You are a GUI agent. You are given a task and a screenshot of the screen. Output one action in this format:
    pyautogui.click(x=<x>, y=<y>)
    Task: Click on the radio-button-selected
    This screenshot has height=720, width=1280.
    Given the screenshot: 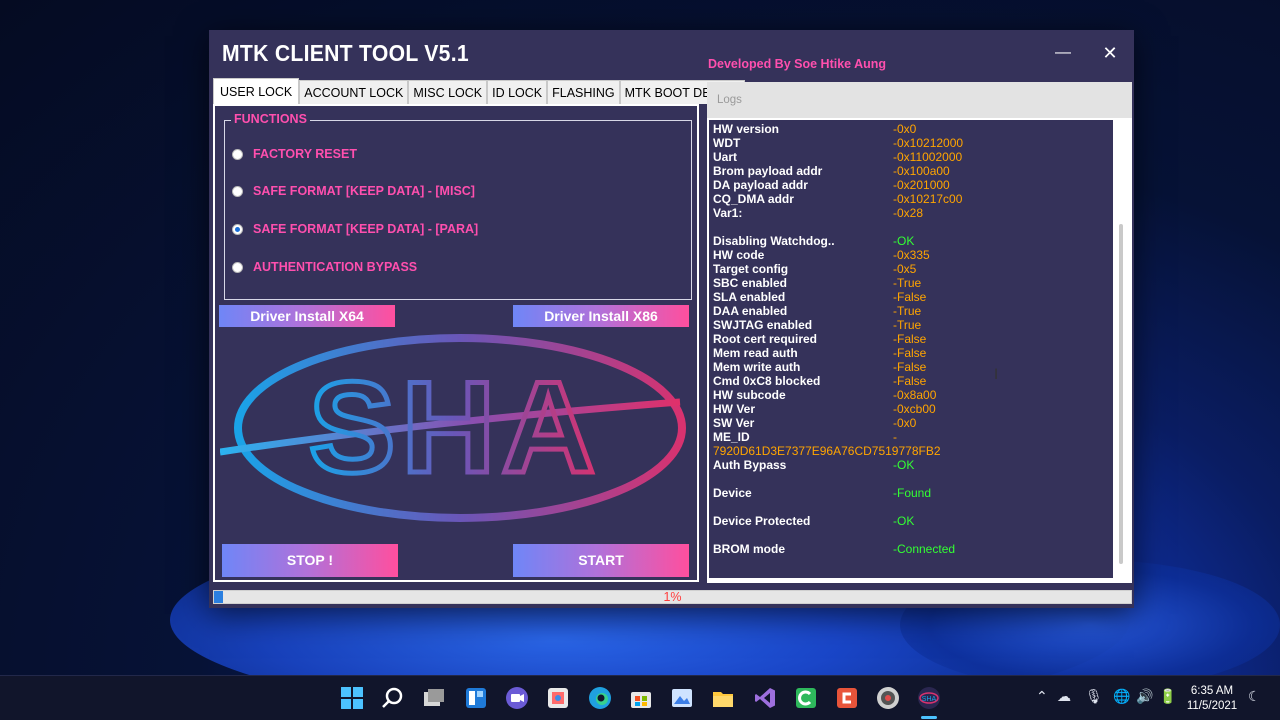 What is the action you would take?
    pyautogui.click(x=237, y=229)
    